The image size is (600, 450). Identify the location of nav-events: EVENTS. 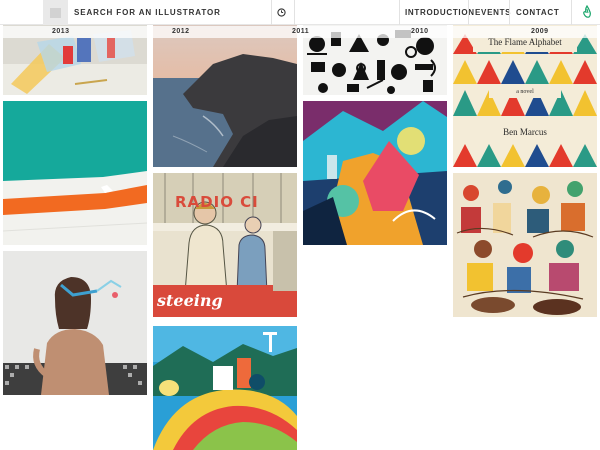
(493, 12).